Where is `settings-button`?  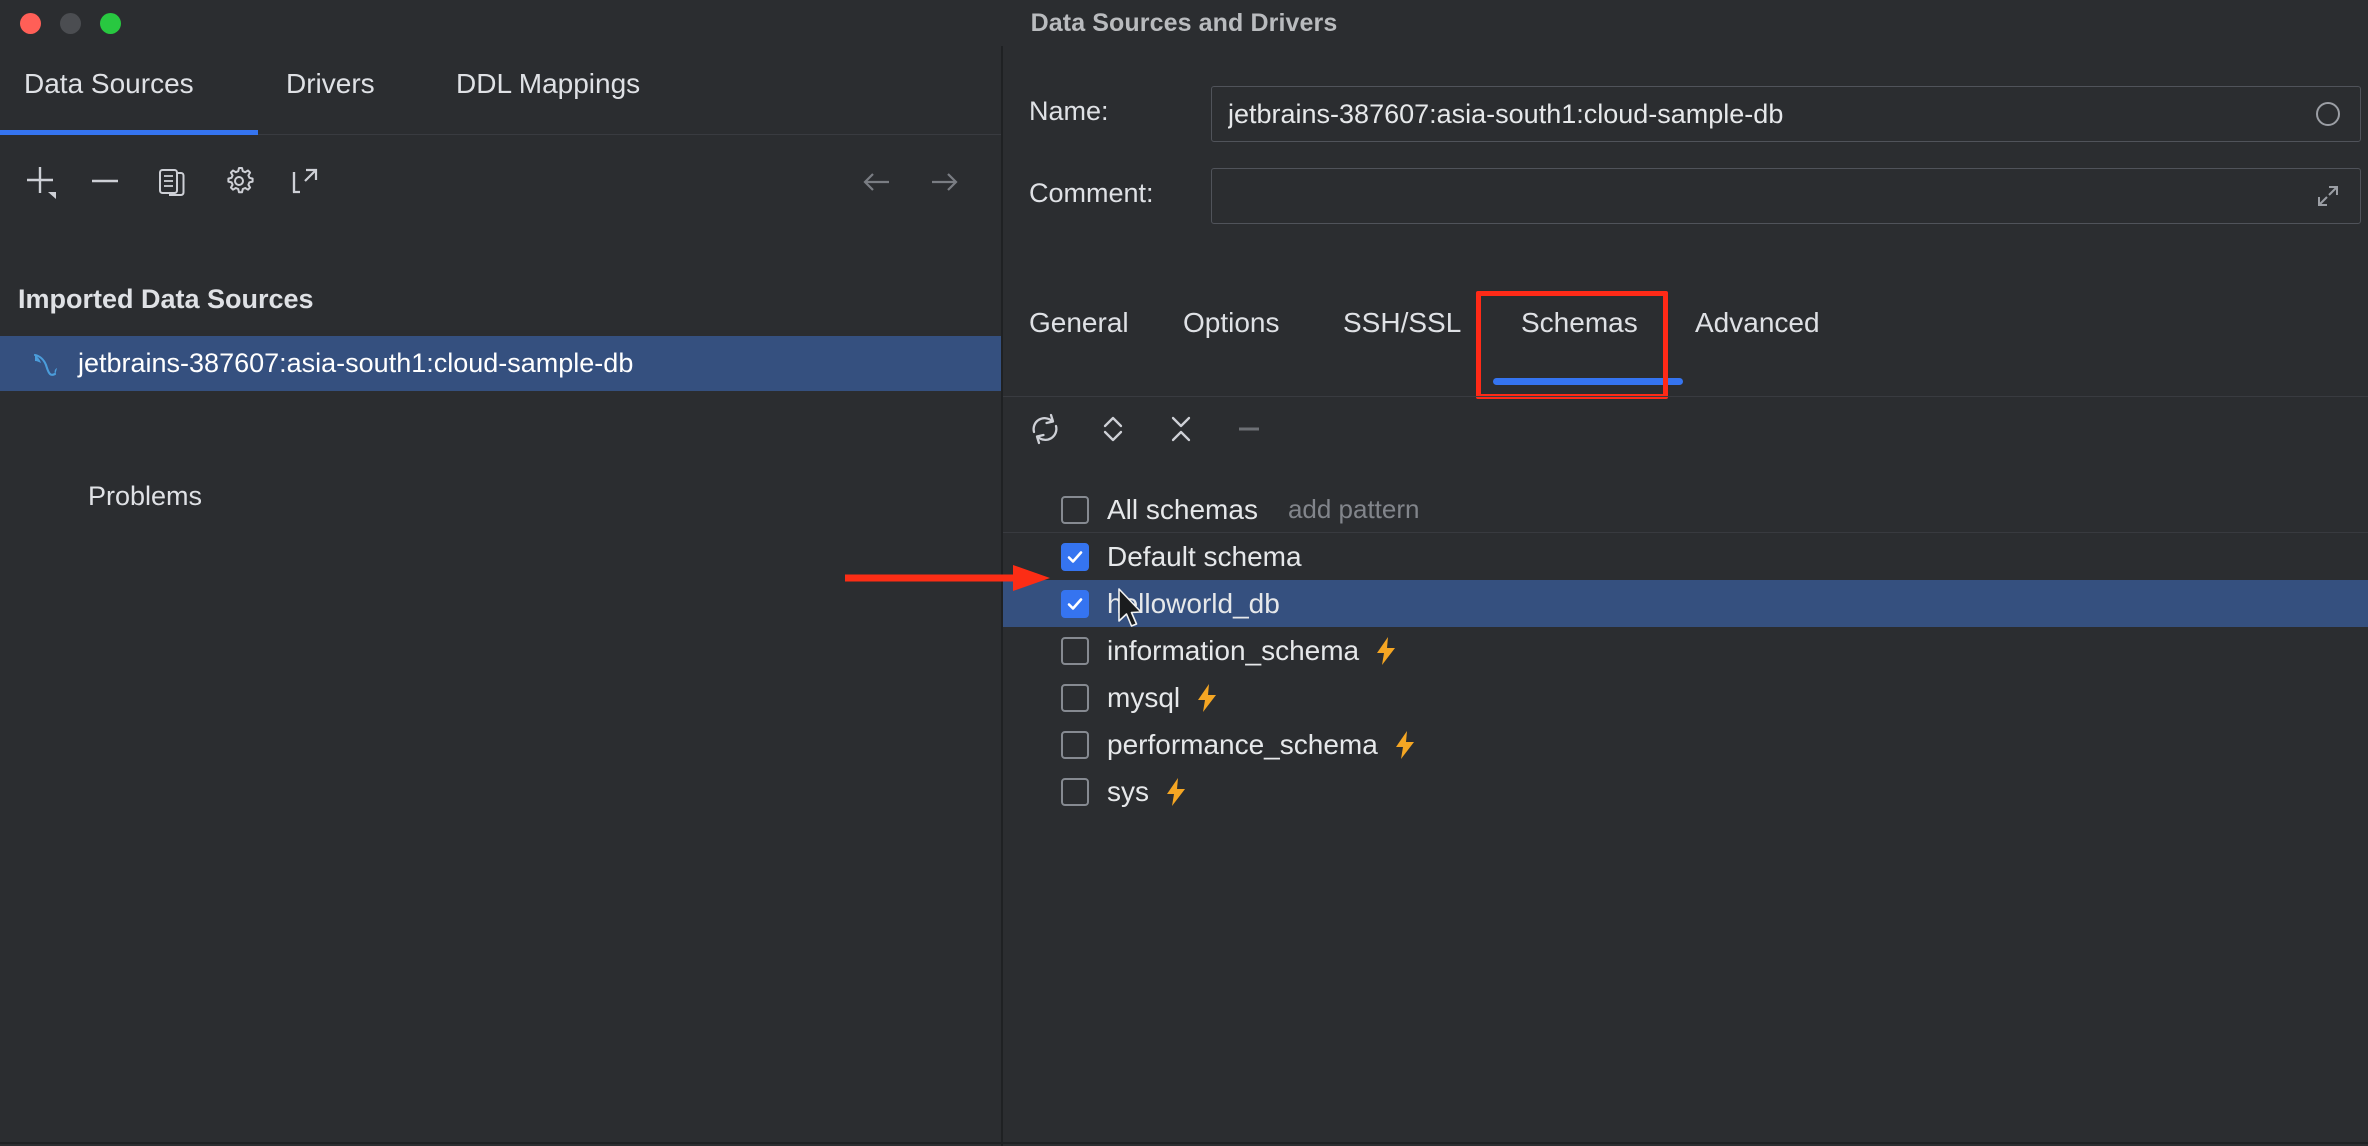
settings-button is located at coordinates (239, 181).